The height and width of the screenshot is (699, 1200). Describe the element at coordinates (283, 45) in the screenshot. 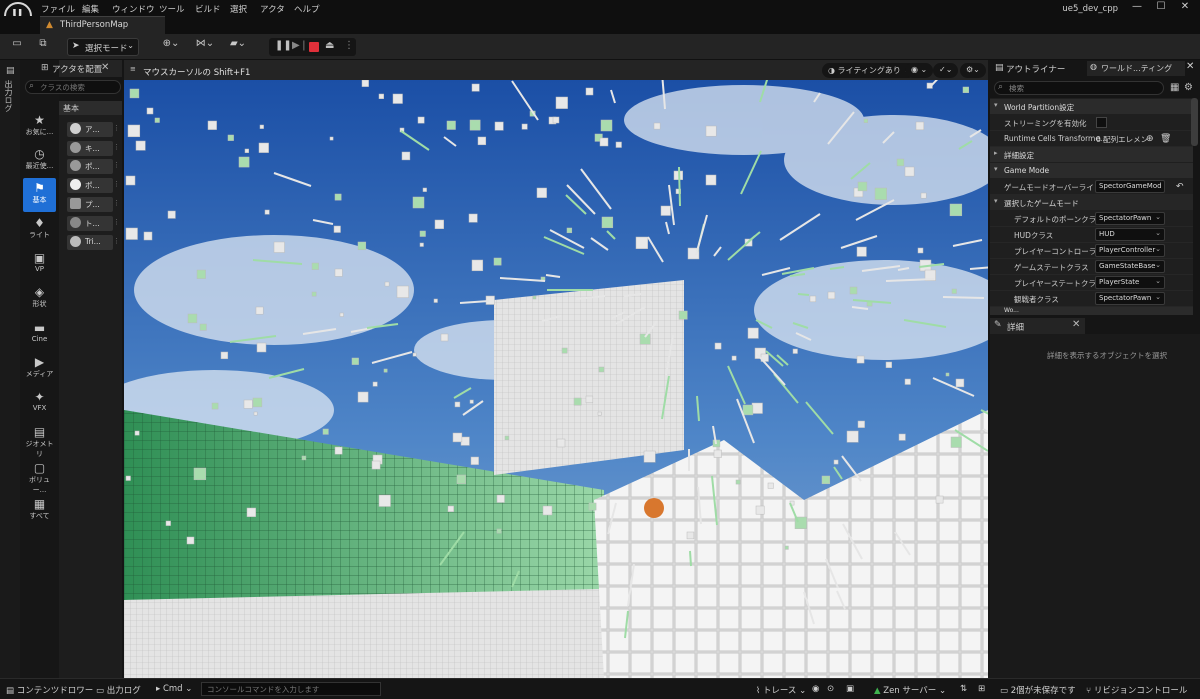

I see `pause-button: ❚❚` at that location.